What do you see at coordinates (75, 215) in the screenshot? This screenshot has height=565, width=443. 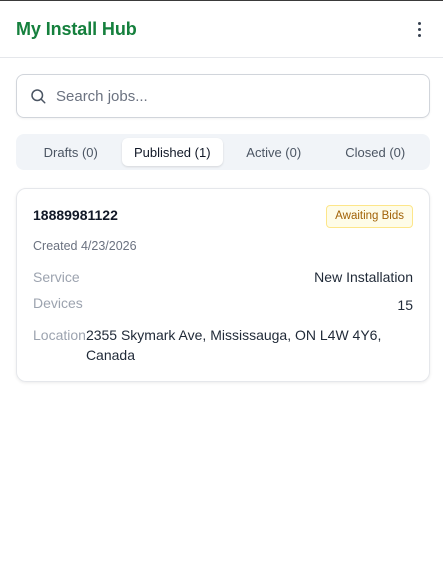 I see `job-id: 18889981122` at bounding box center [75, 215].